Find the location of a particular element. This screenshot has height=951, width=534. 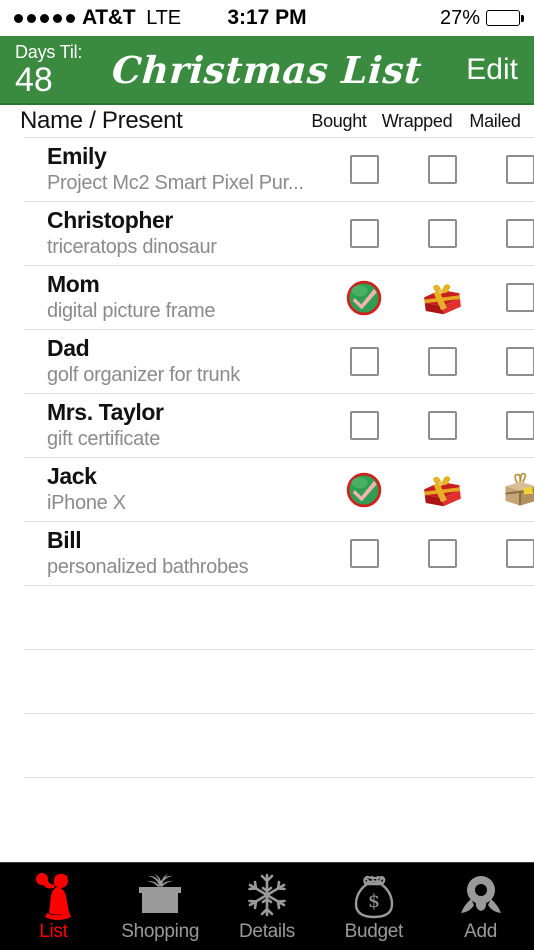

tab-bar: List Shopping is located at coordinates (267, 906).